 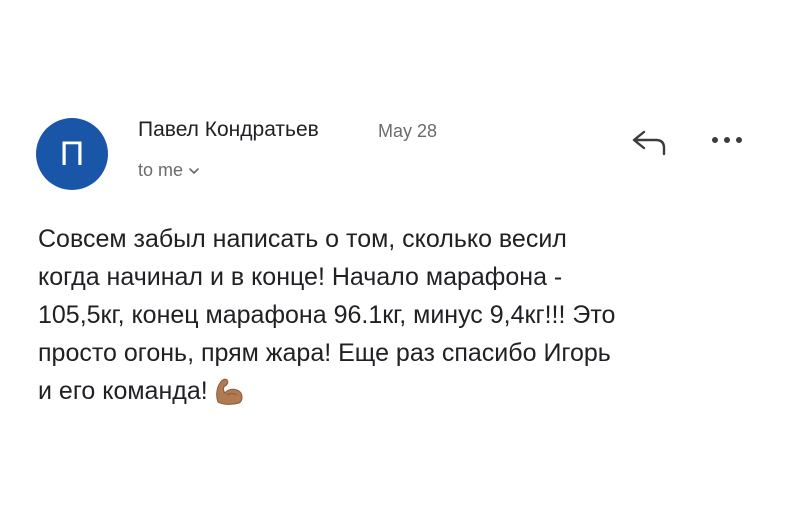 I want to click on reply-button, so click(x=651, y=142).